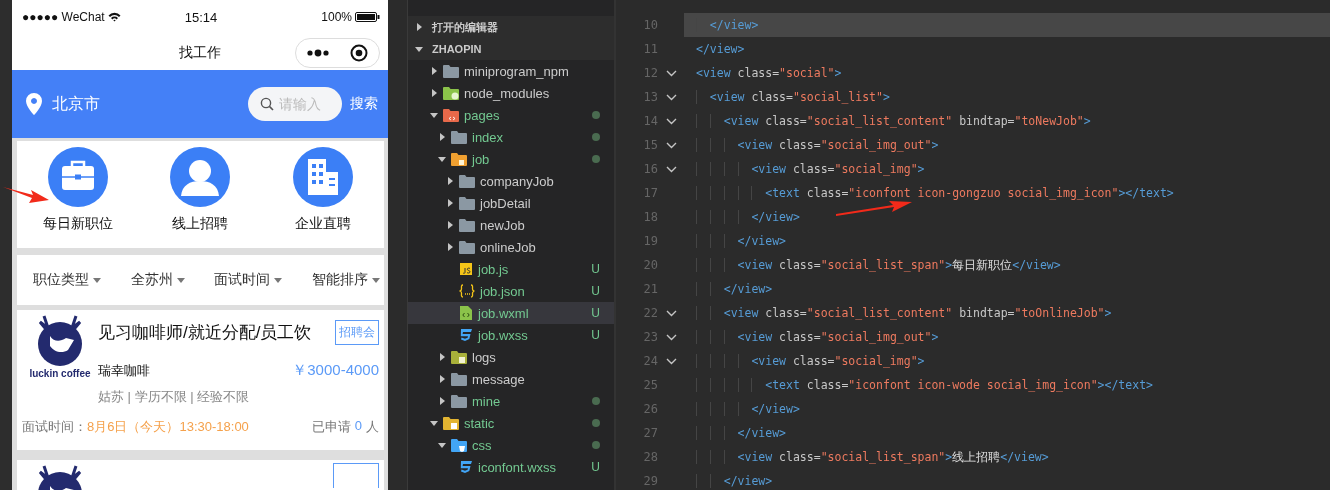  Describe the element at coordinates (650, 313) in the screenshot. I see `line-number: 22` at that location.